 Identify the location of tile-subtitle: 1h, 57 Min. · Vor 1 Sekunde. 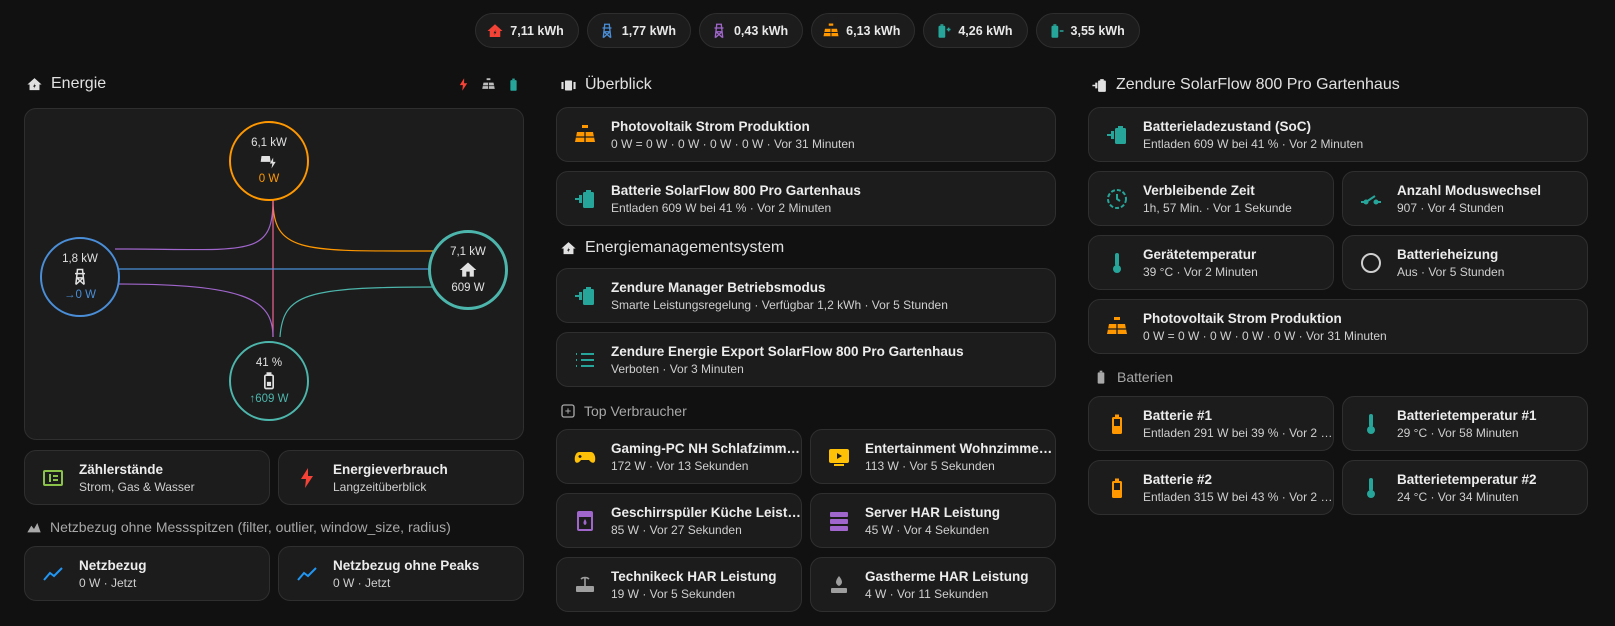
(1217, 207).